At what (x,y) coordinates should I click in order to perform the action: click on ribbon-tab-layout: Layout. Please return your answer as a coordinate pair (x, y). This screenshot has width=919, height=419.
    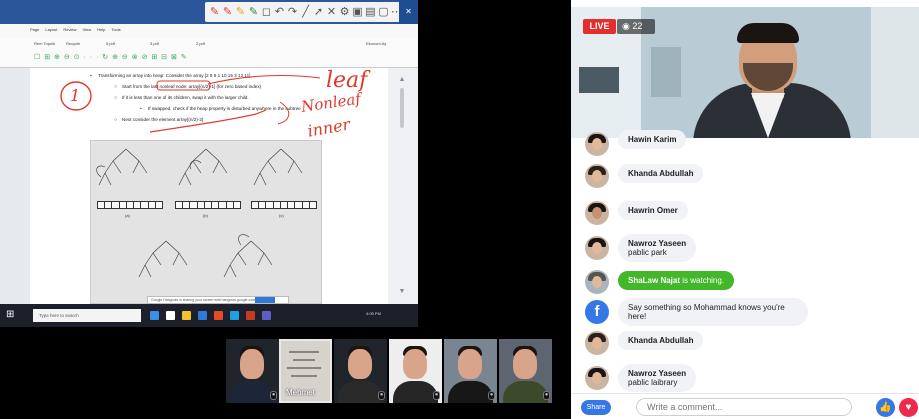
    Looking at the image, I should click on (51, 31).